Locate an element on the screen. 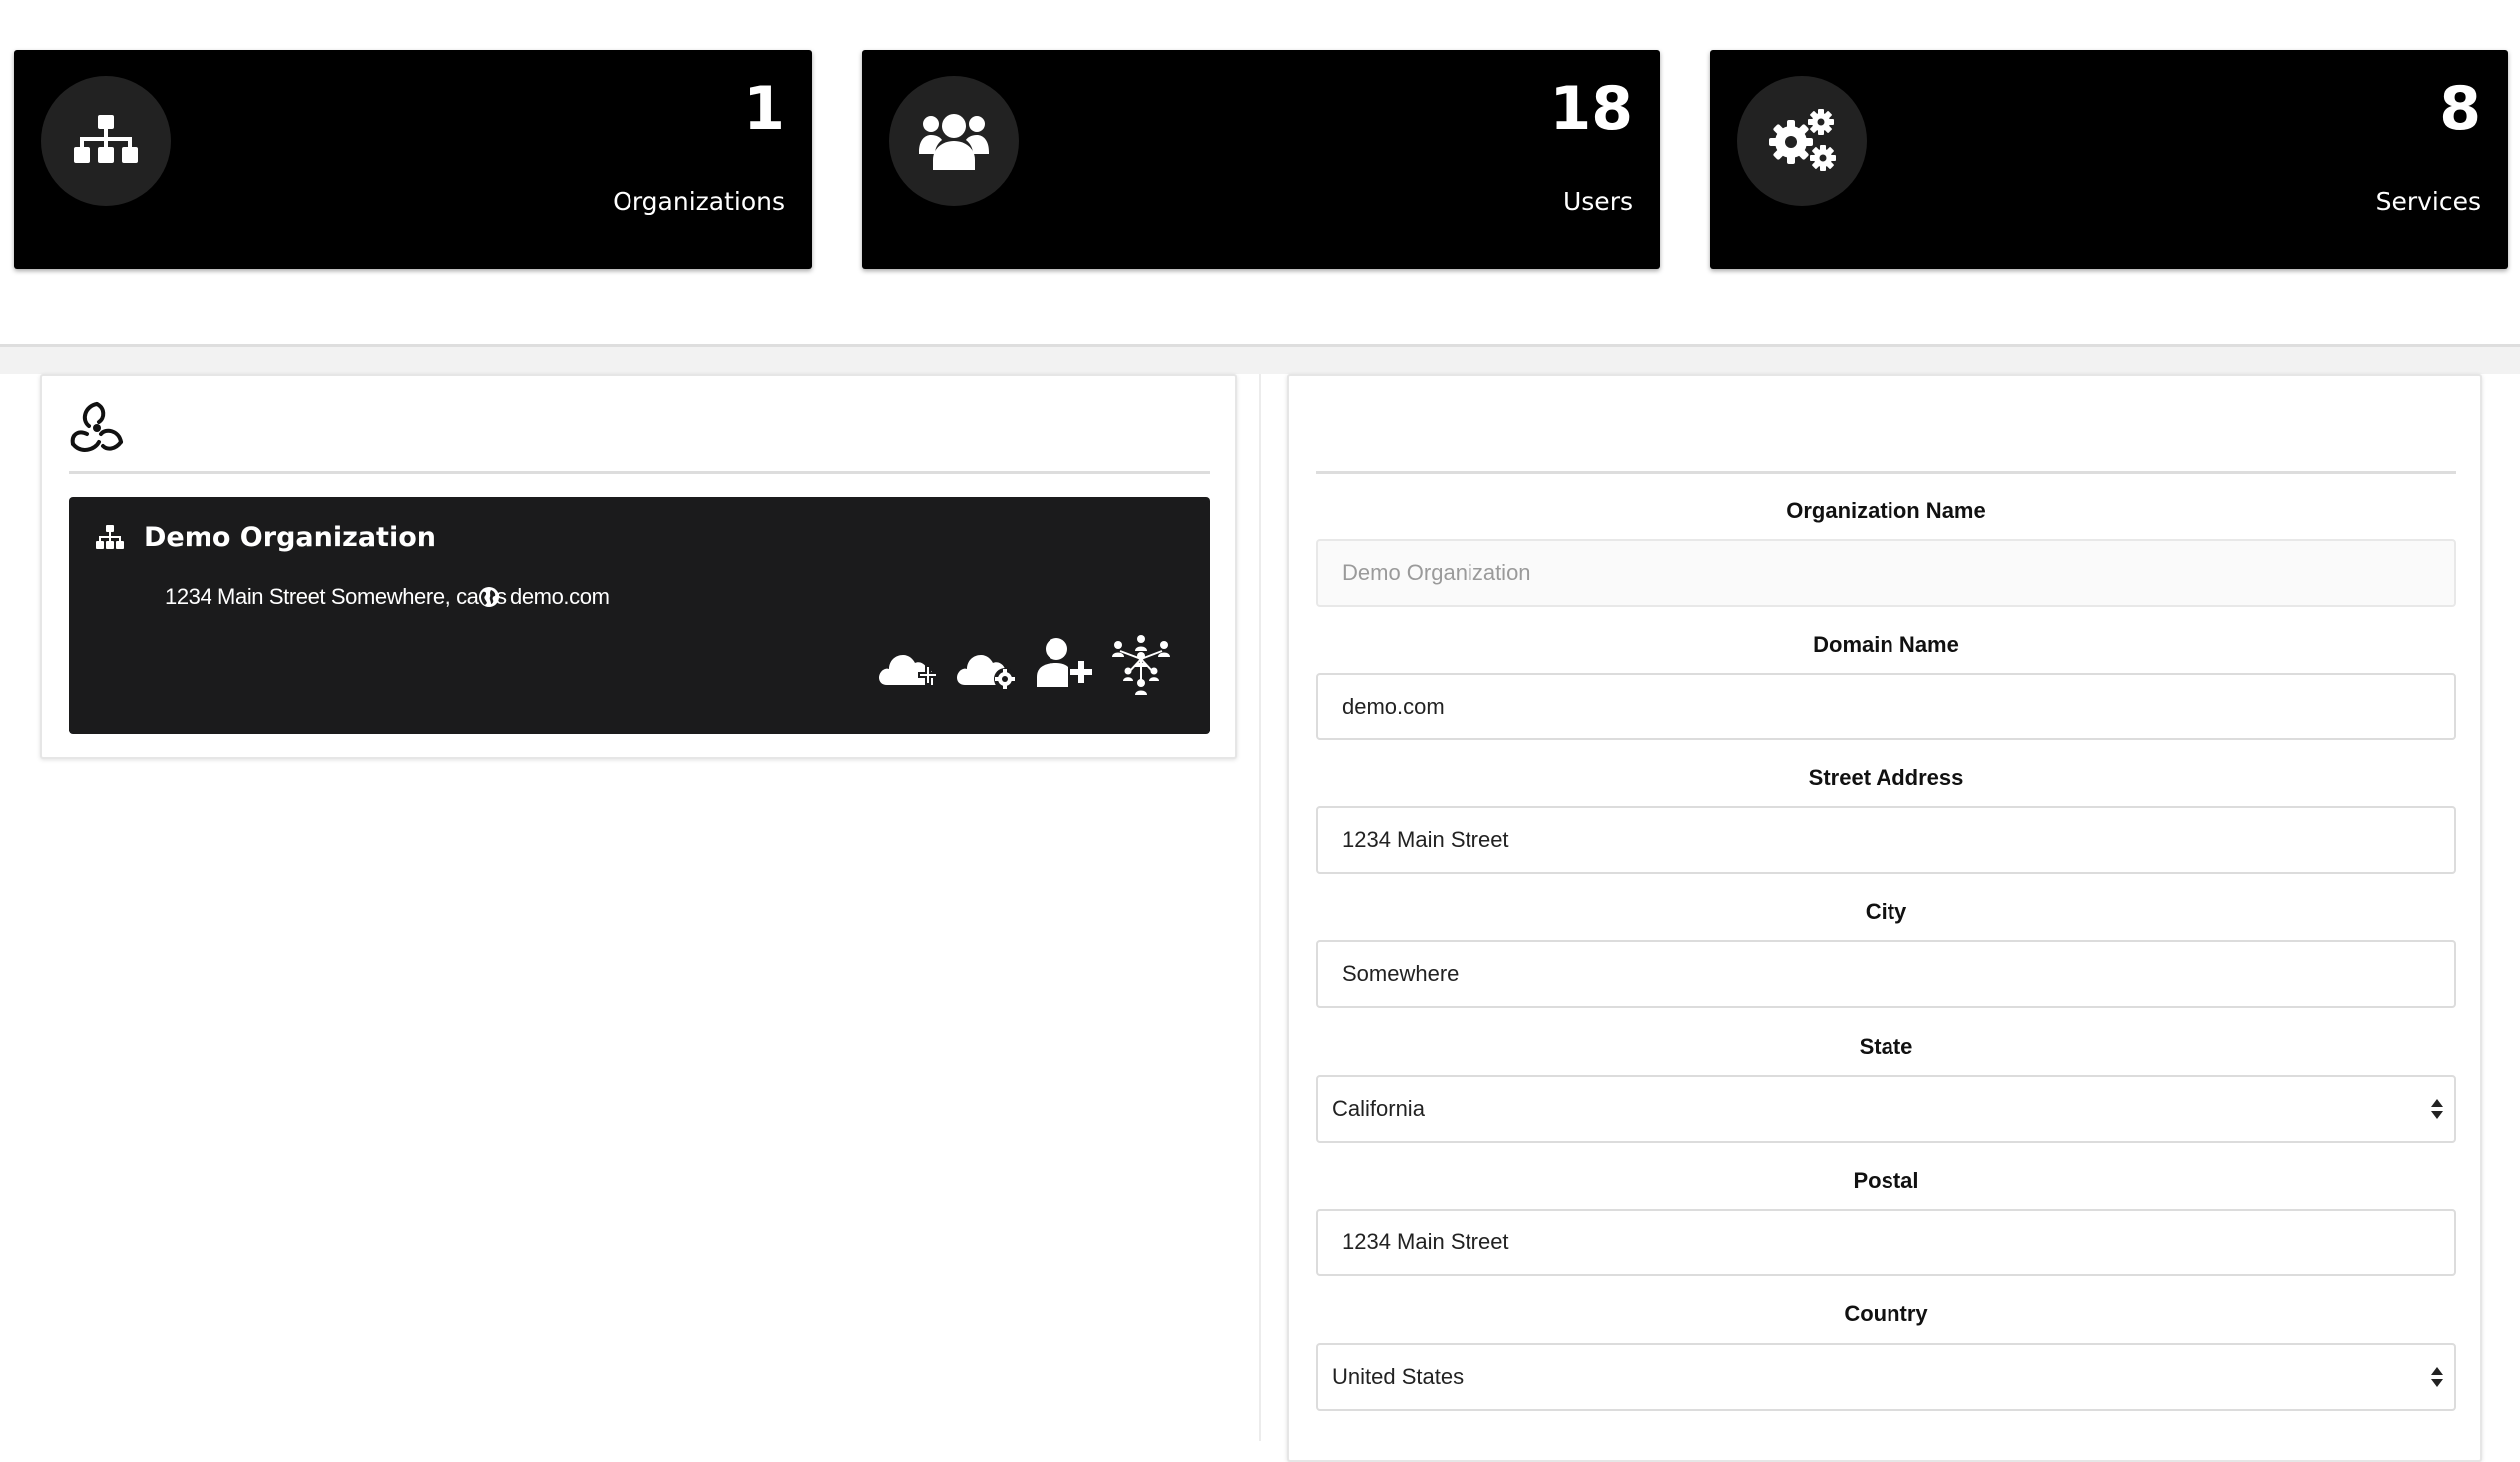 The width and height of the screenshot is (2520, 1462). stat-card-services: 8 Services is located at coordinates (2109, 159).